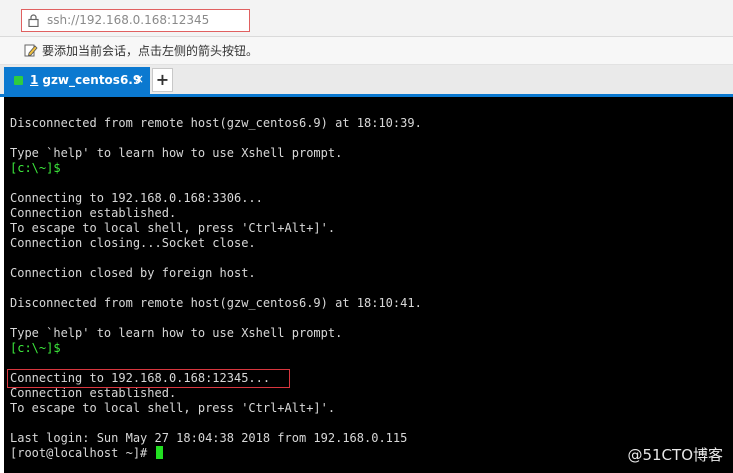  I want to click on watermark: @51CTO博客, so click(675, 455).